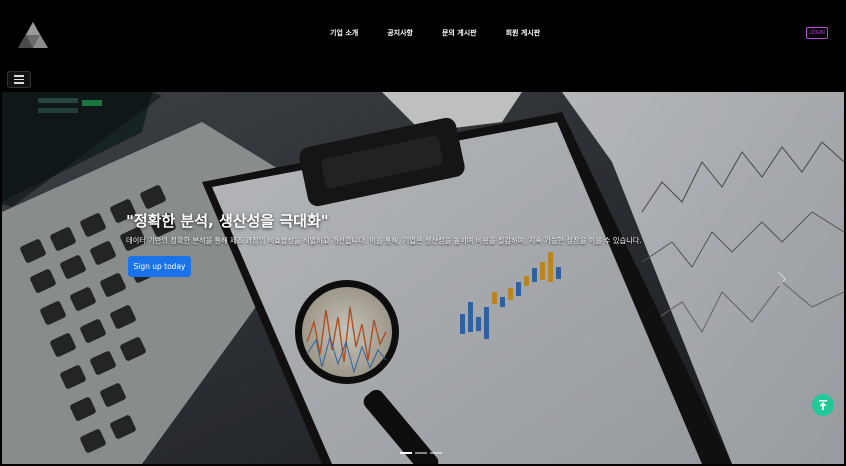 The width and height of the screenshot is (846, 466). What do you see at coordinates (817, 33) in the screenshot?
I see `login-button: LOGIN` at bounding box center [817, 33].